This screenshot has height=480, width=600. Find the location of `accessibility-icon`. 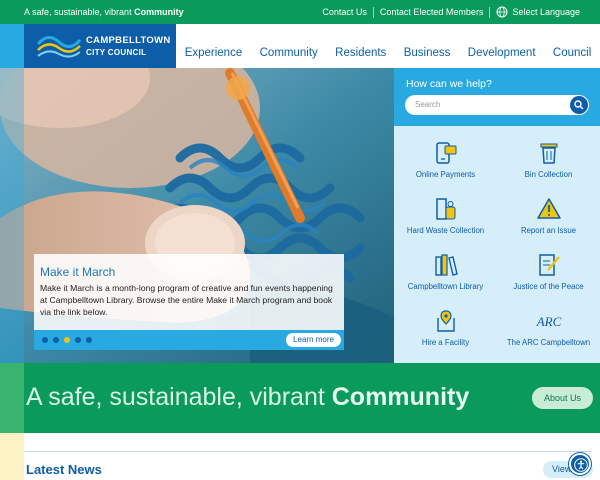

accessibility-icon is located at coordinates (581, 465).